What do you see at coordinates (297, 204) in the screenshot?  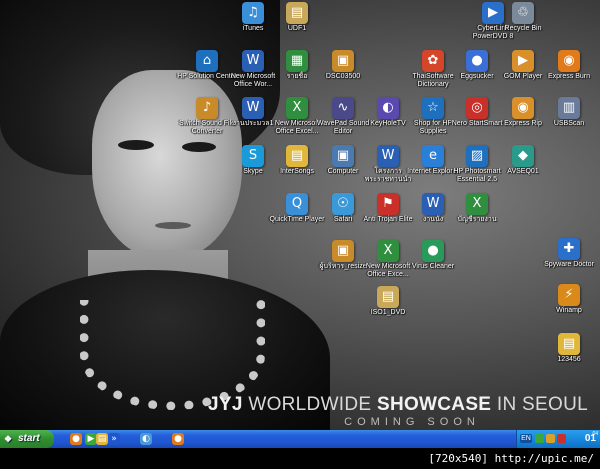 I see `quicktime-icon: Q` at bounding box center [297, 204].